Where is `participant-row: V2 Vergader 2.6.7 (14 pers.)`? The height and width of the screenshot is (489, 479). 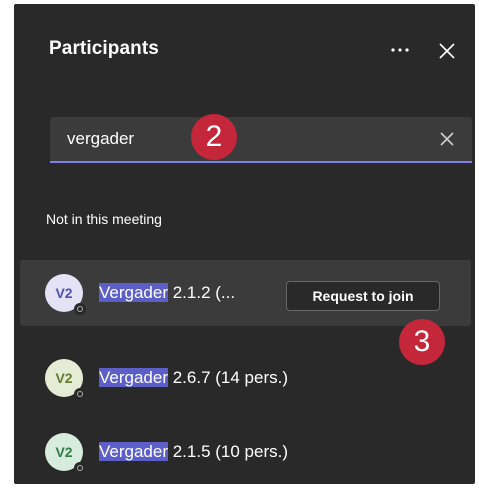 participant-row: V2 Vergader 2.6.7 (14 pers.) is located at coordinates (245, 378).